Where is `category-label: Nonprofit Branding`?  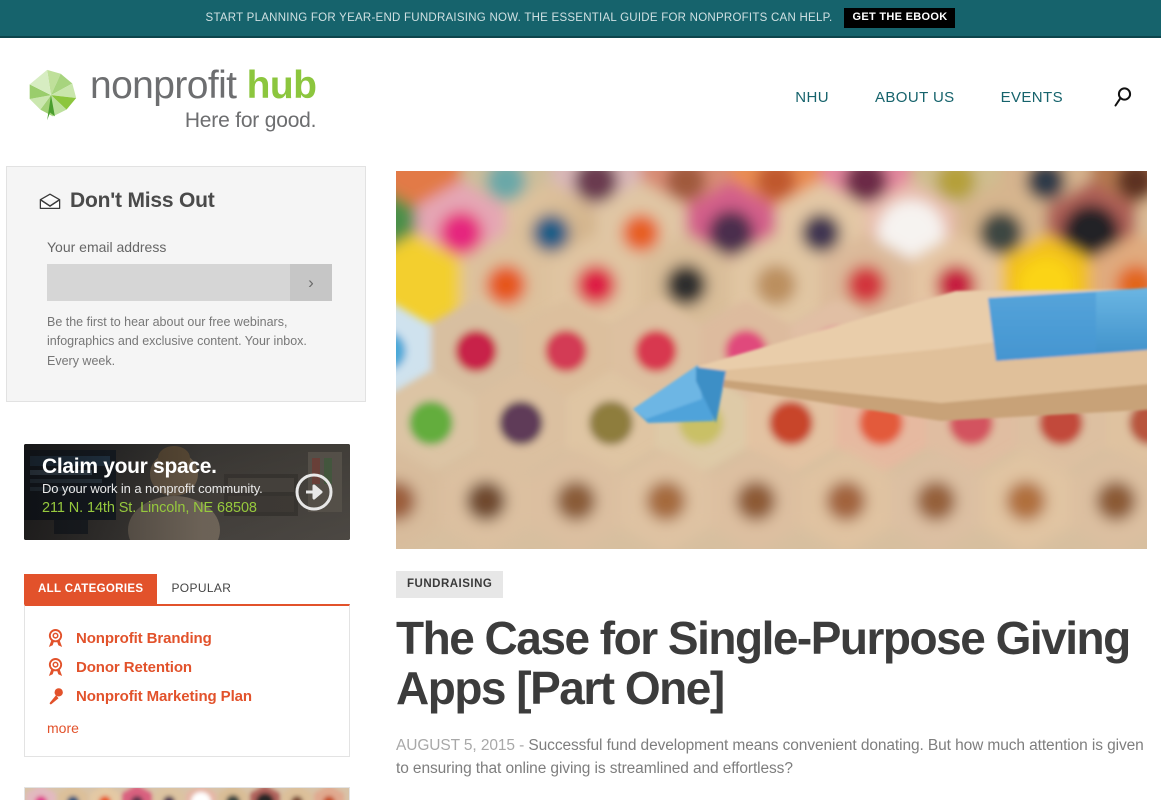
category-label: Nonprofit Branding is located at coordinates (144, 639).